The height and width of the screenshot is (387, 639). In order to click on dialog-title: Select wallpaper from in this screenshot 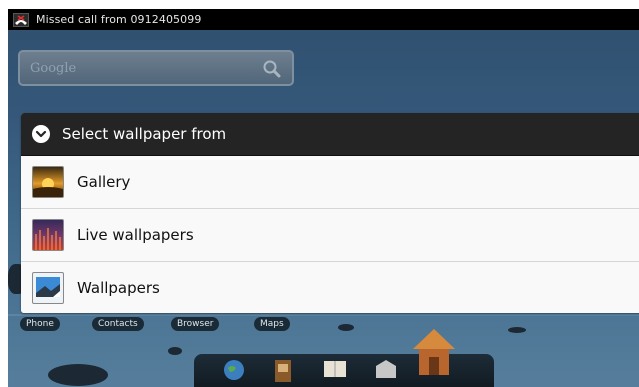, I will do `click(144, 134)`.